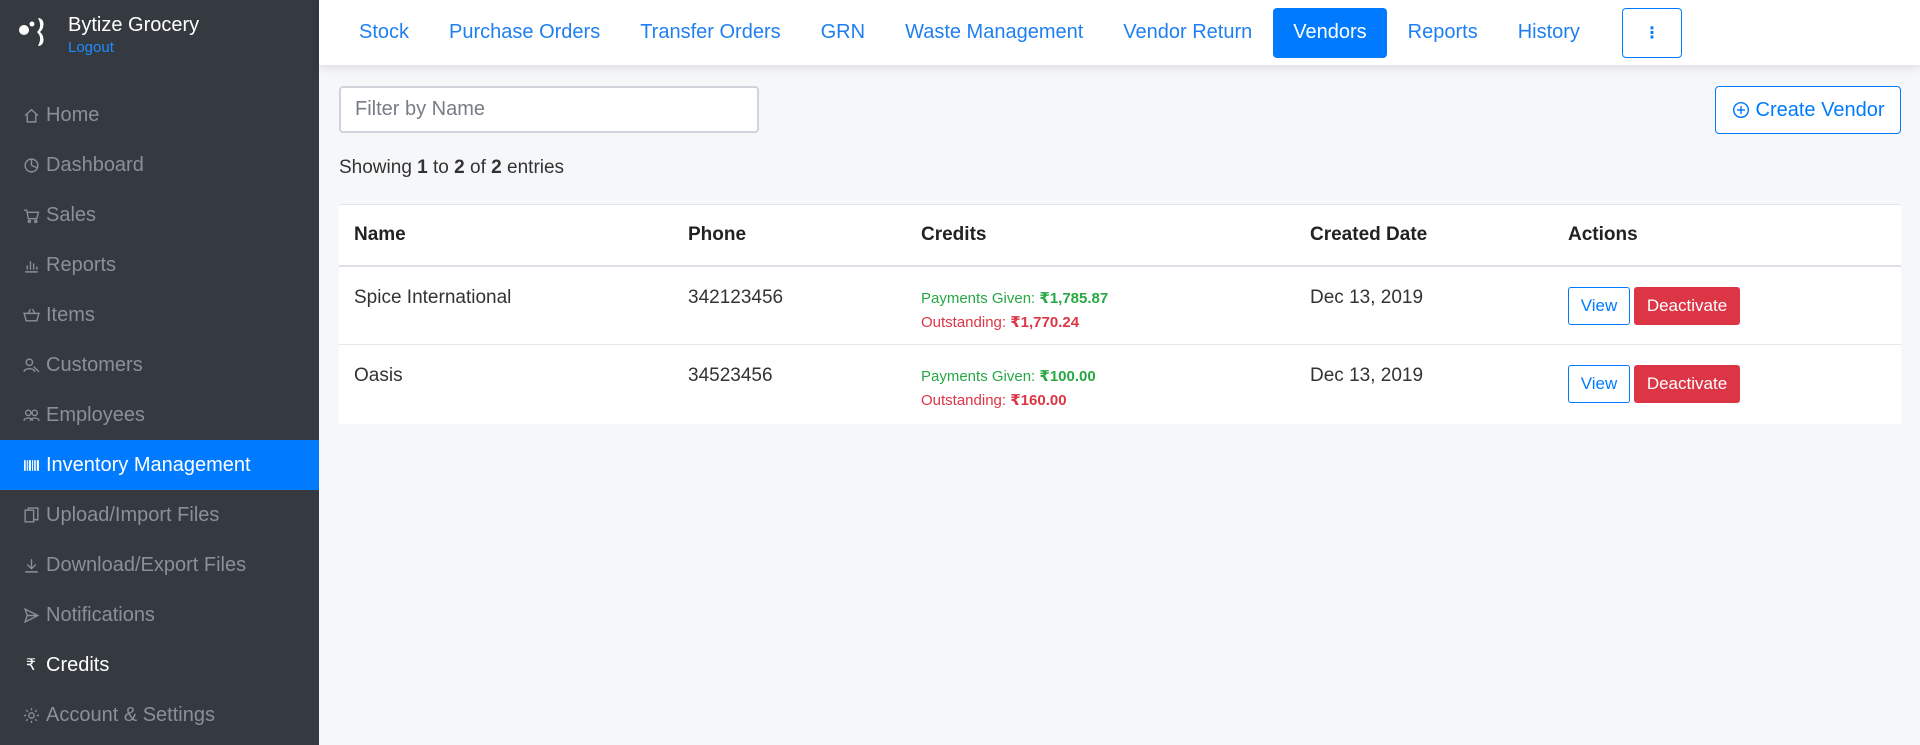 This screenshot has width=1920, height=745. I want to click on brand-name: Bytize Grocery, so click(134, 25).